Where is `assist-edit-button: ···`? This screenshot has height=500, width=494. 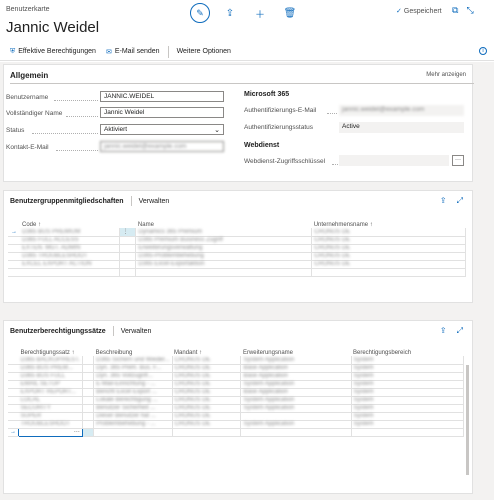 assist-edit-button: ··· is located at coordinates (458, 160).